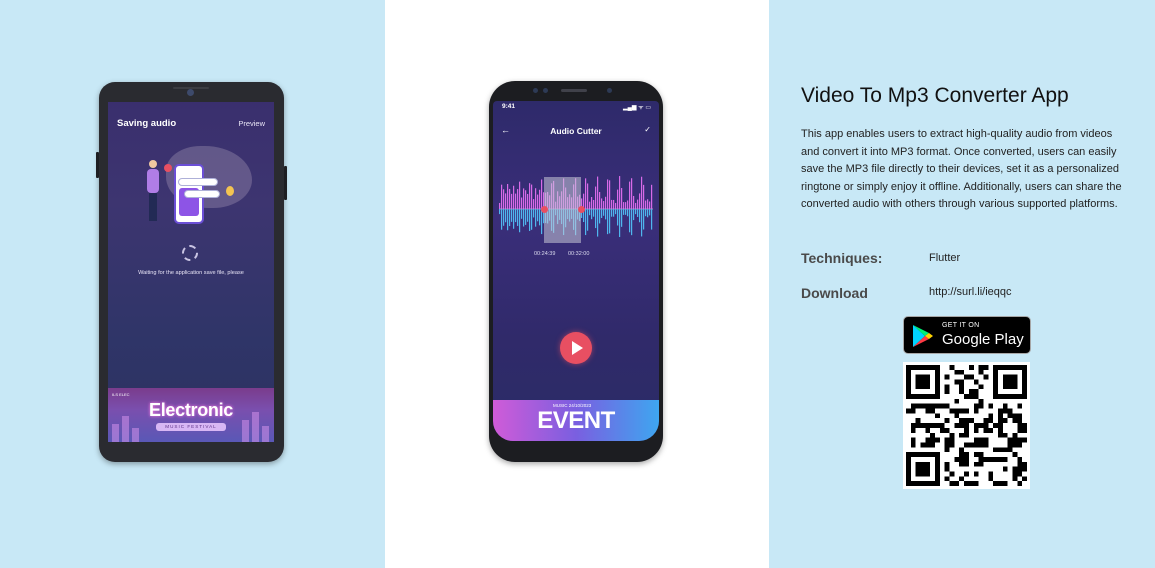  Describe the element at coordinates (581, 209) in the screenshot. I see `selection-end-handle` at that location.